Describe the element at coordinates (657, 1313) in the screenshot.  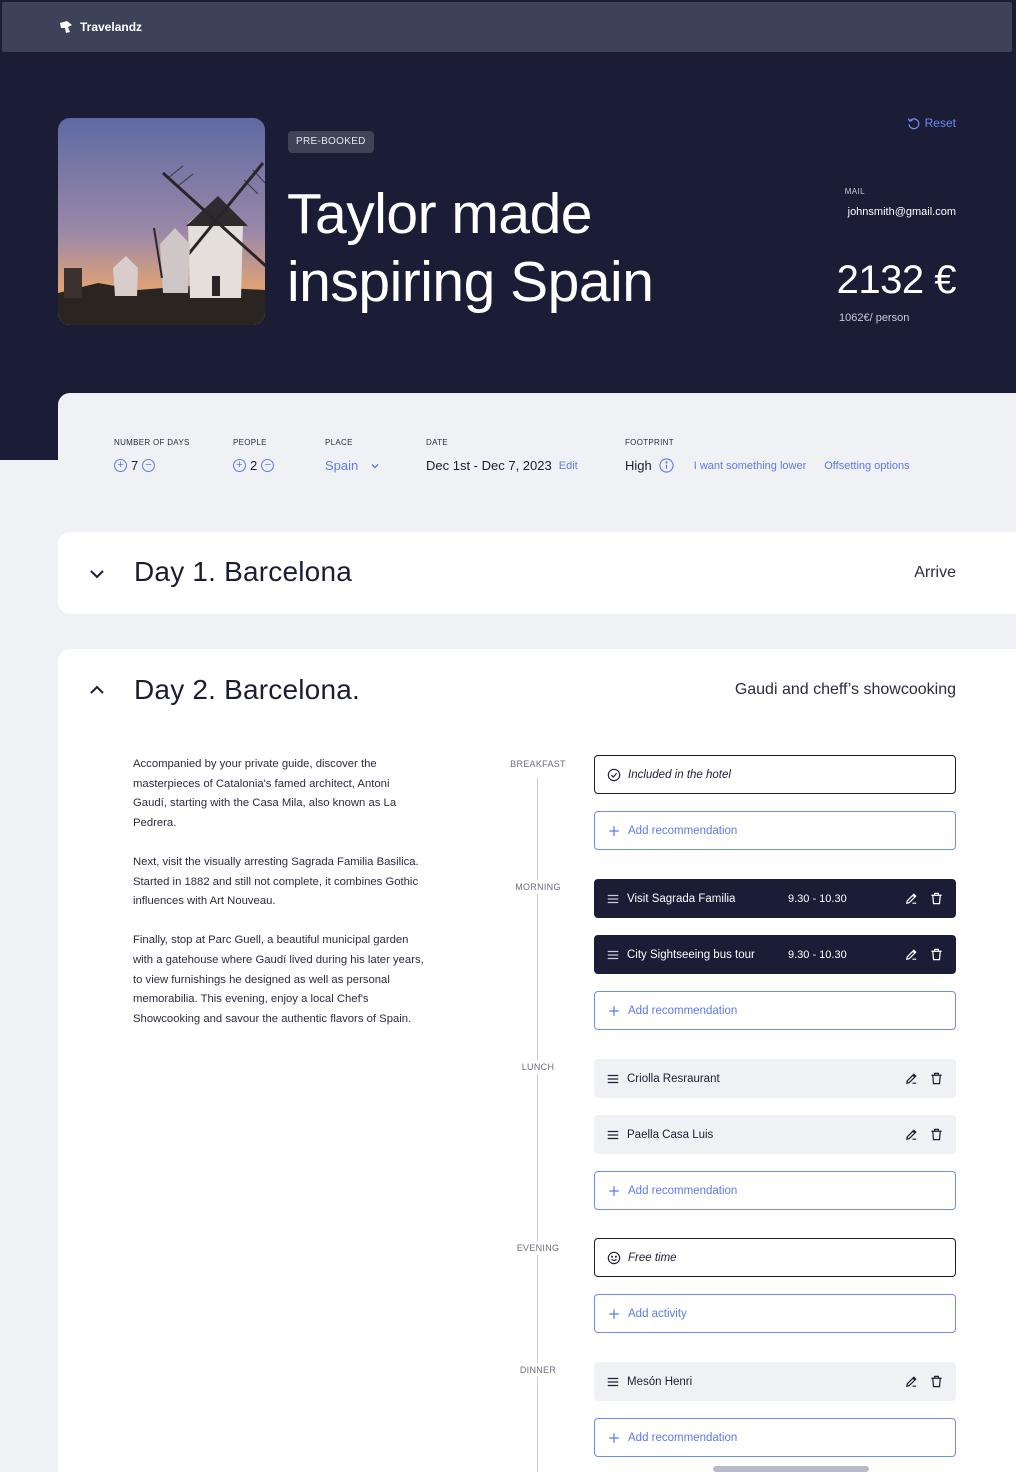
I see `add-label: Add activity` at that location.